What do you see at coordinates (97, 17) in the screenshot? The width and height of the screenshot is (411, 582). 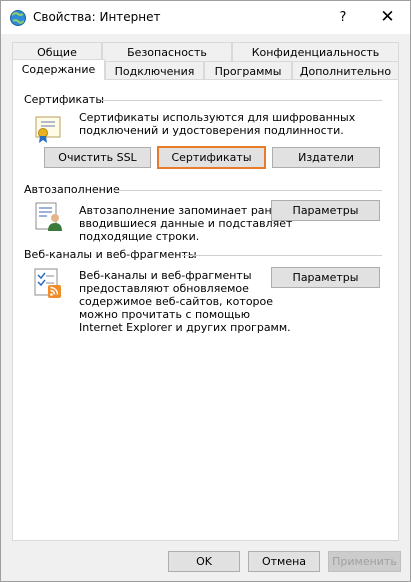 I see `window-title: Свойства: Интернет` at bounding box center [97, 17].